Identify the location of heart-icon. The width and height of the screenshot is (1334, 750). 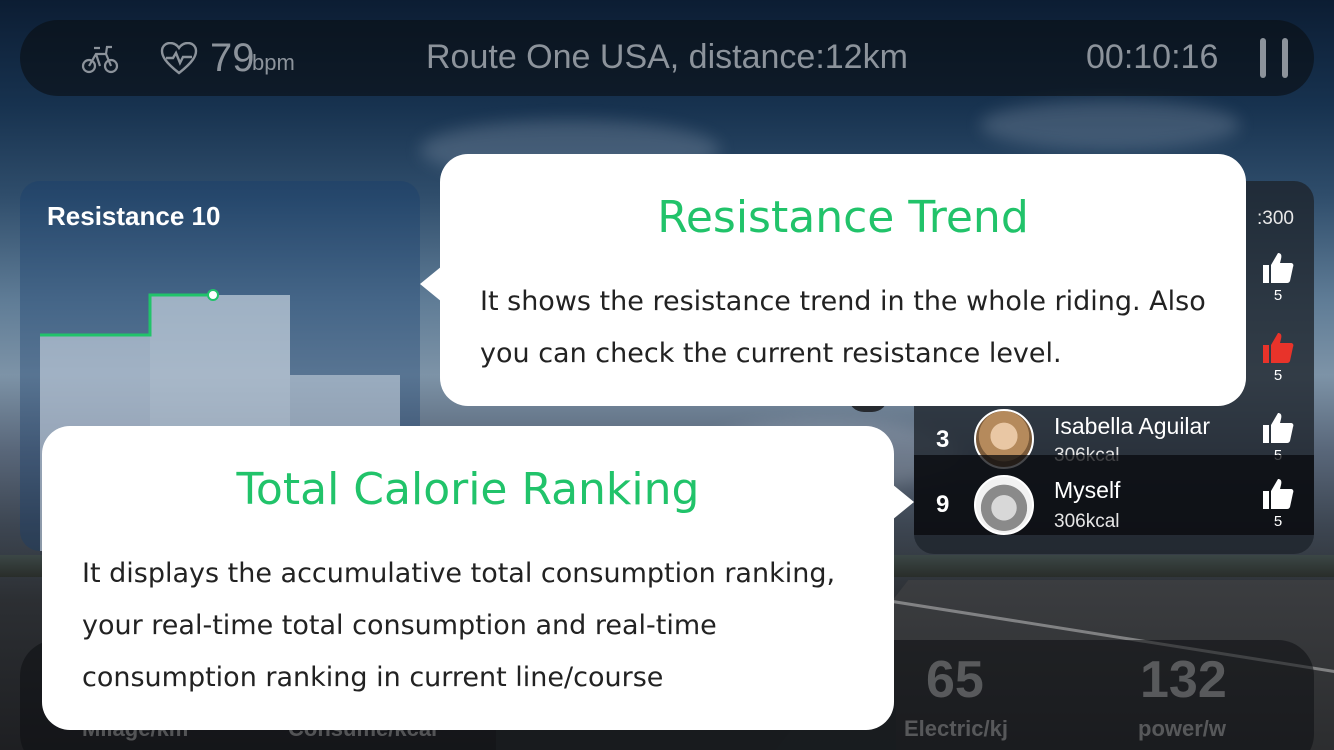
(179, 58).